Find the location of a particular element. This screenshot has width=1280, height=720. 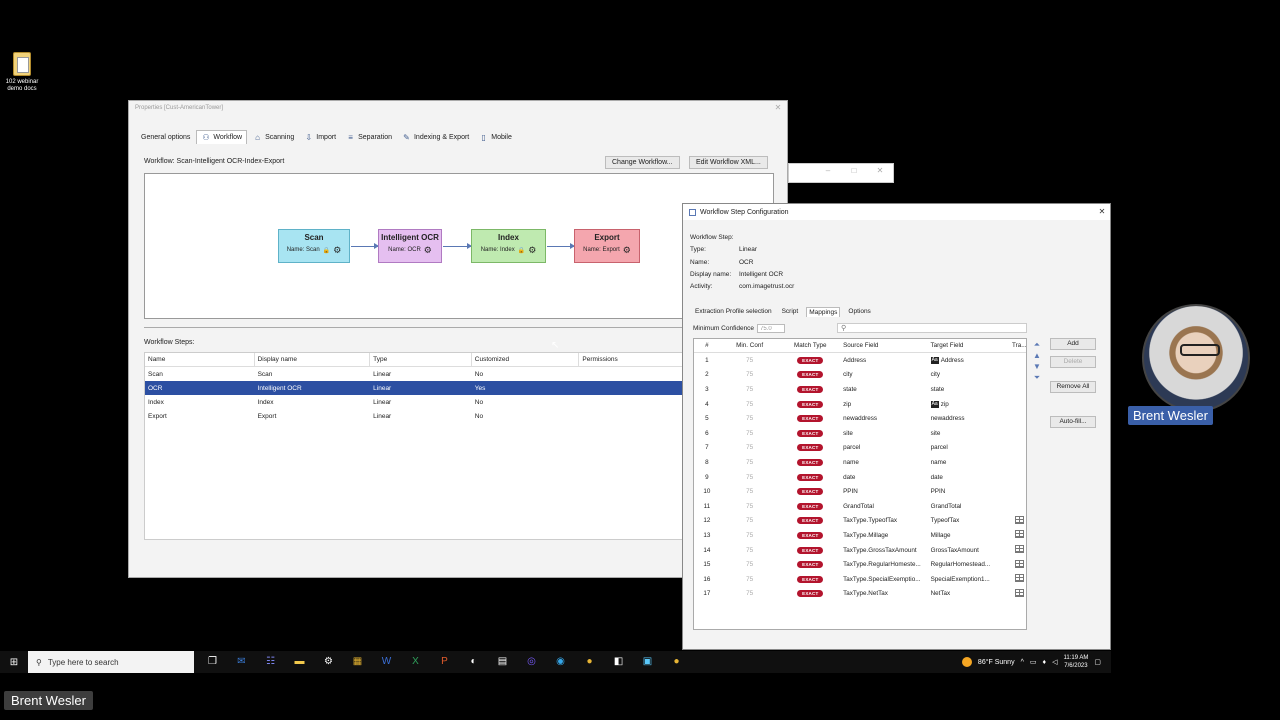

table-row: 4 75 EXACT zip Aa zip is located at coordinates (860, 404).